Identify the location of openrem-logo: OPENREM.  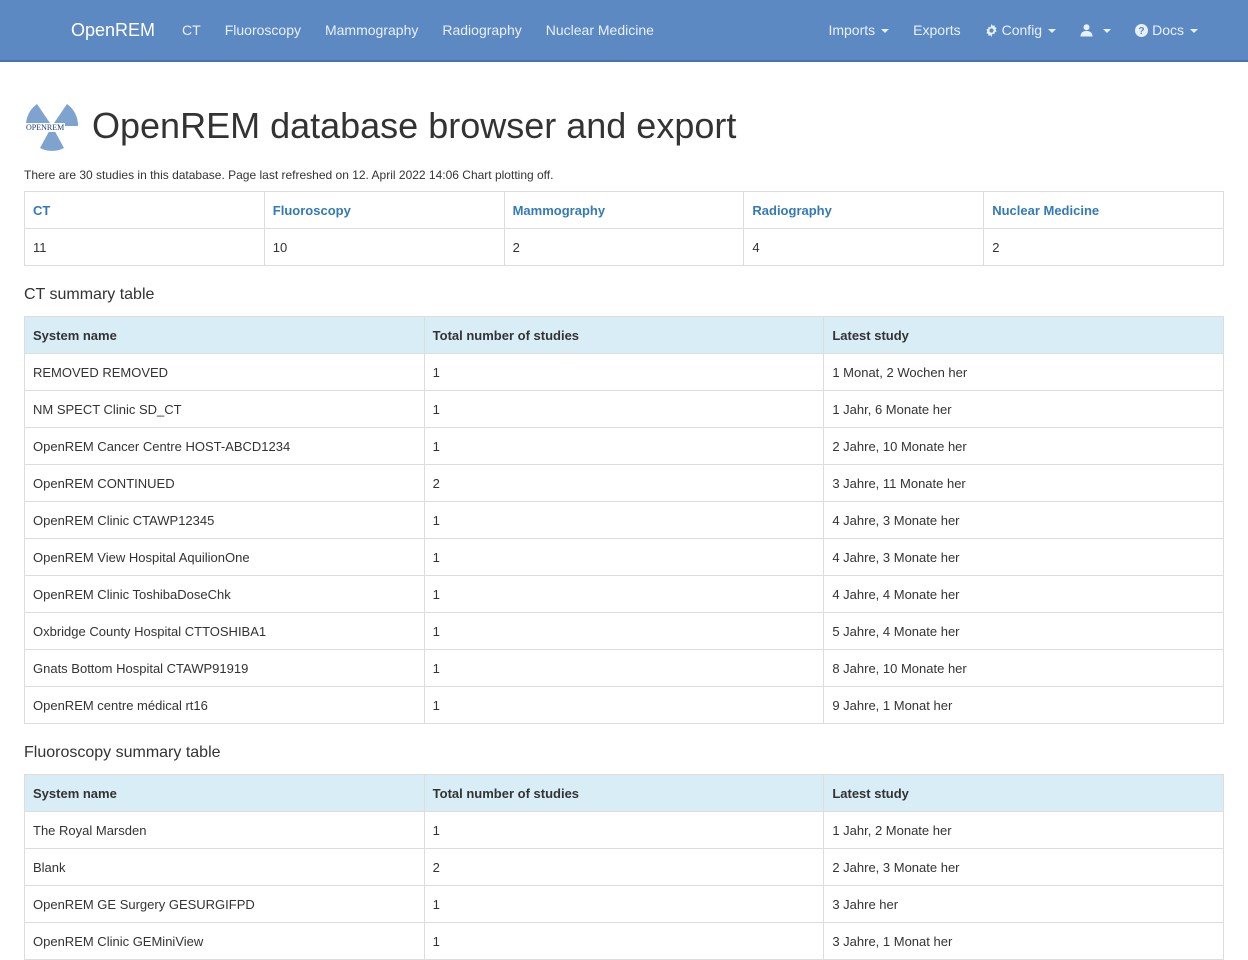
(52, 126).